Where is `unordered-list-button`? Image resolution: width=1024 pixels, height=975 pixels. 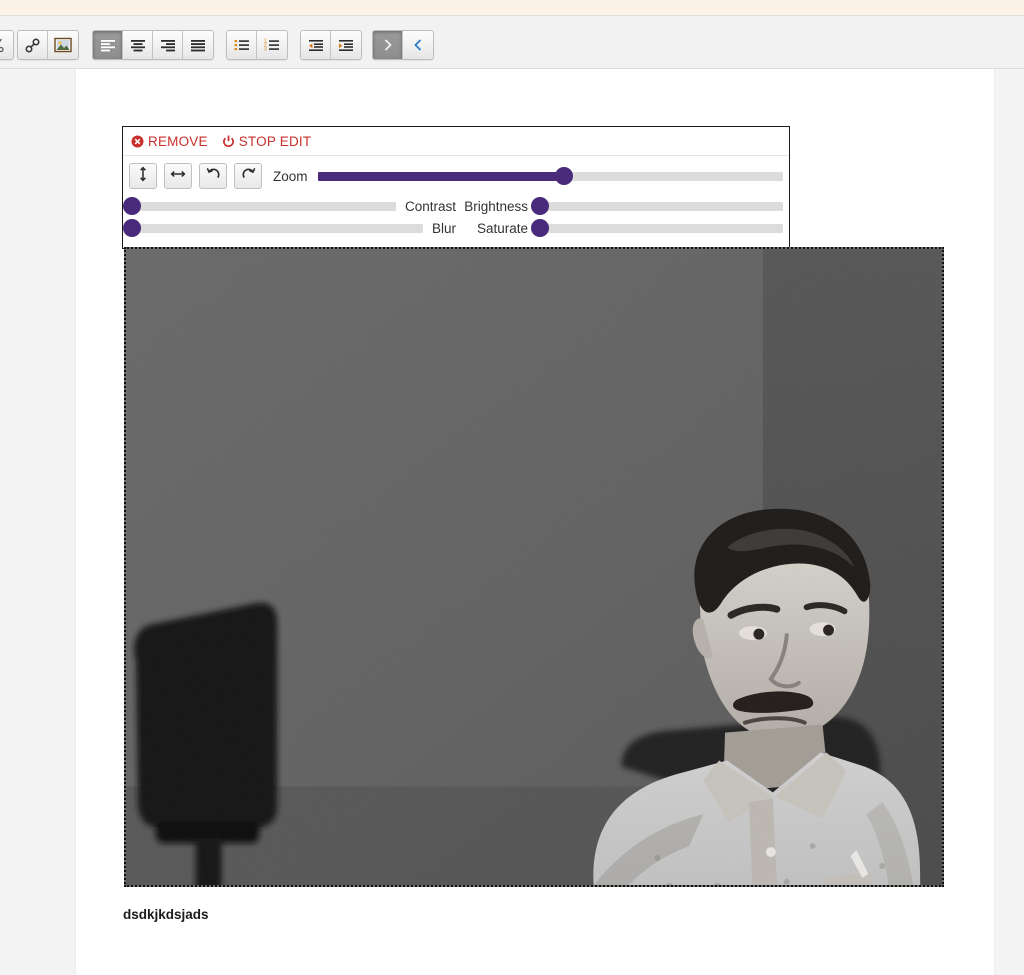
unordered-list-button is located at coordinates (242, 45).